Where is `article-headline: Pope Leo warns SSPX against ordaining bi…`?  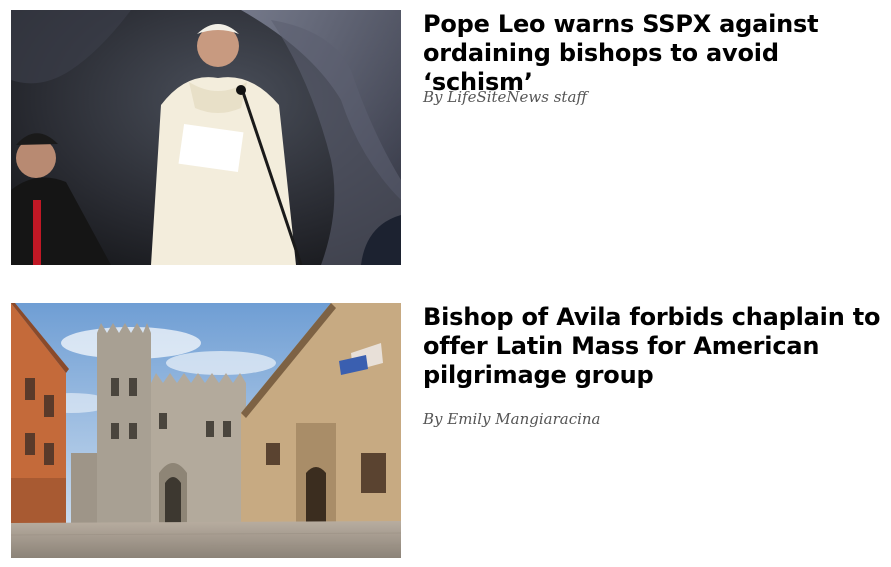
article-headline: Pope Leo warns SSPX against ordaining bi… is located at coordinates (656, 53).